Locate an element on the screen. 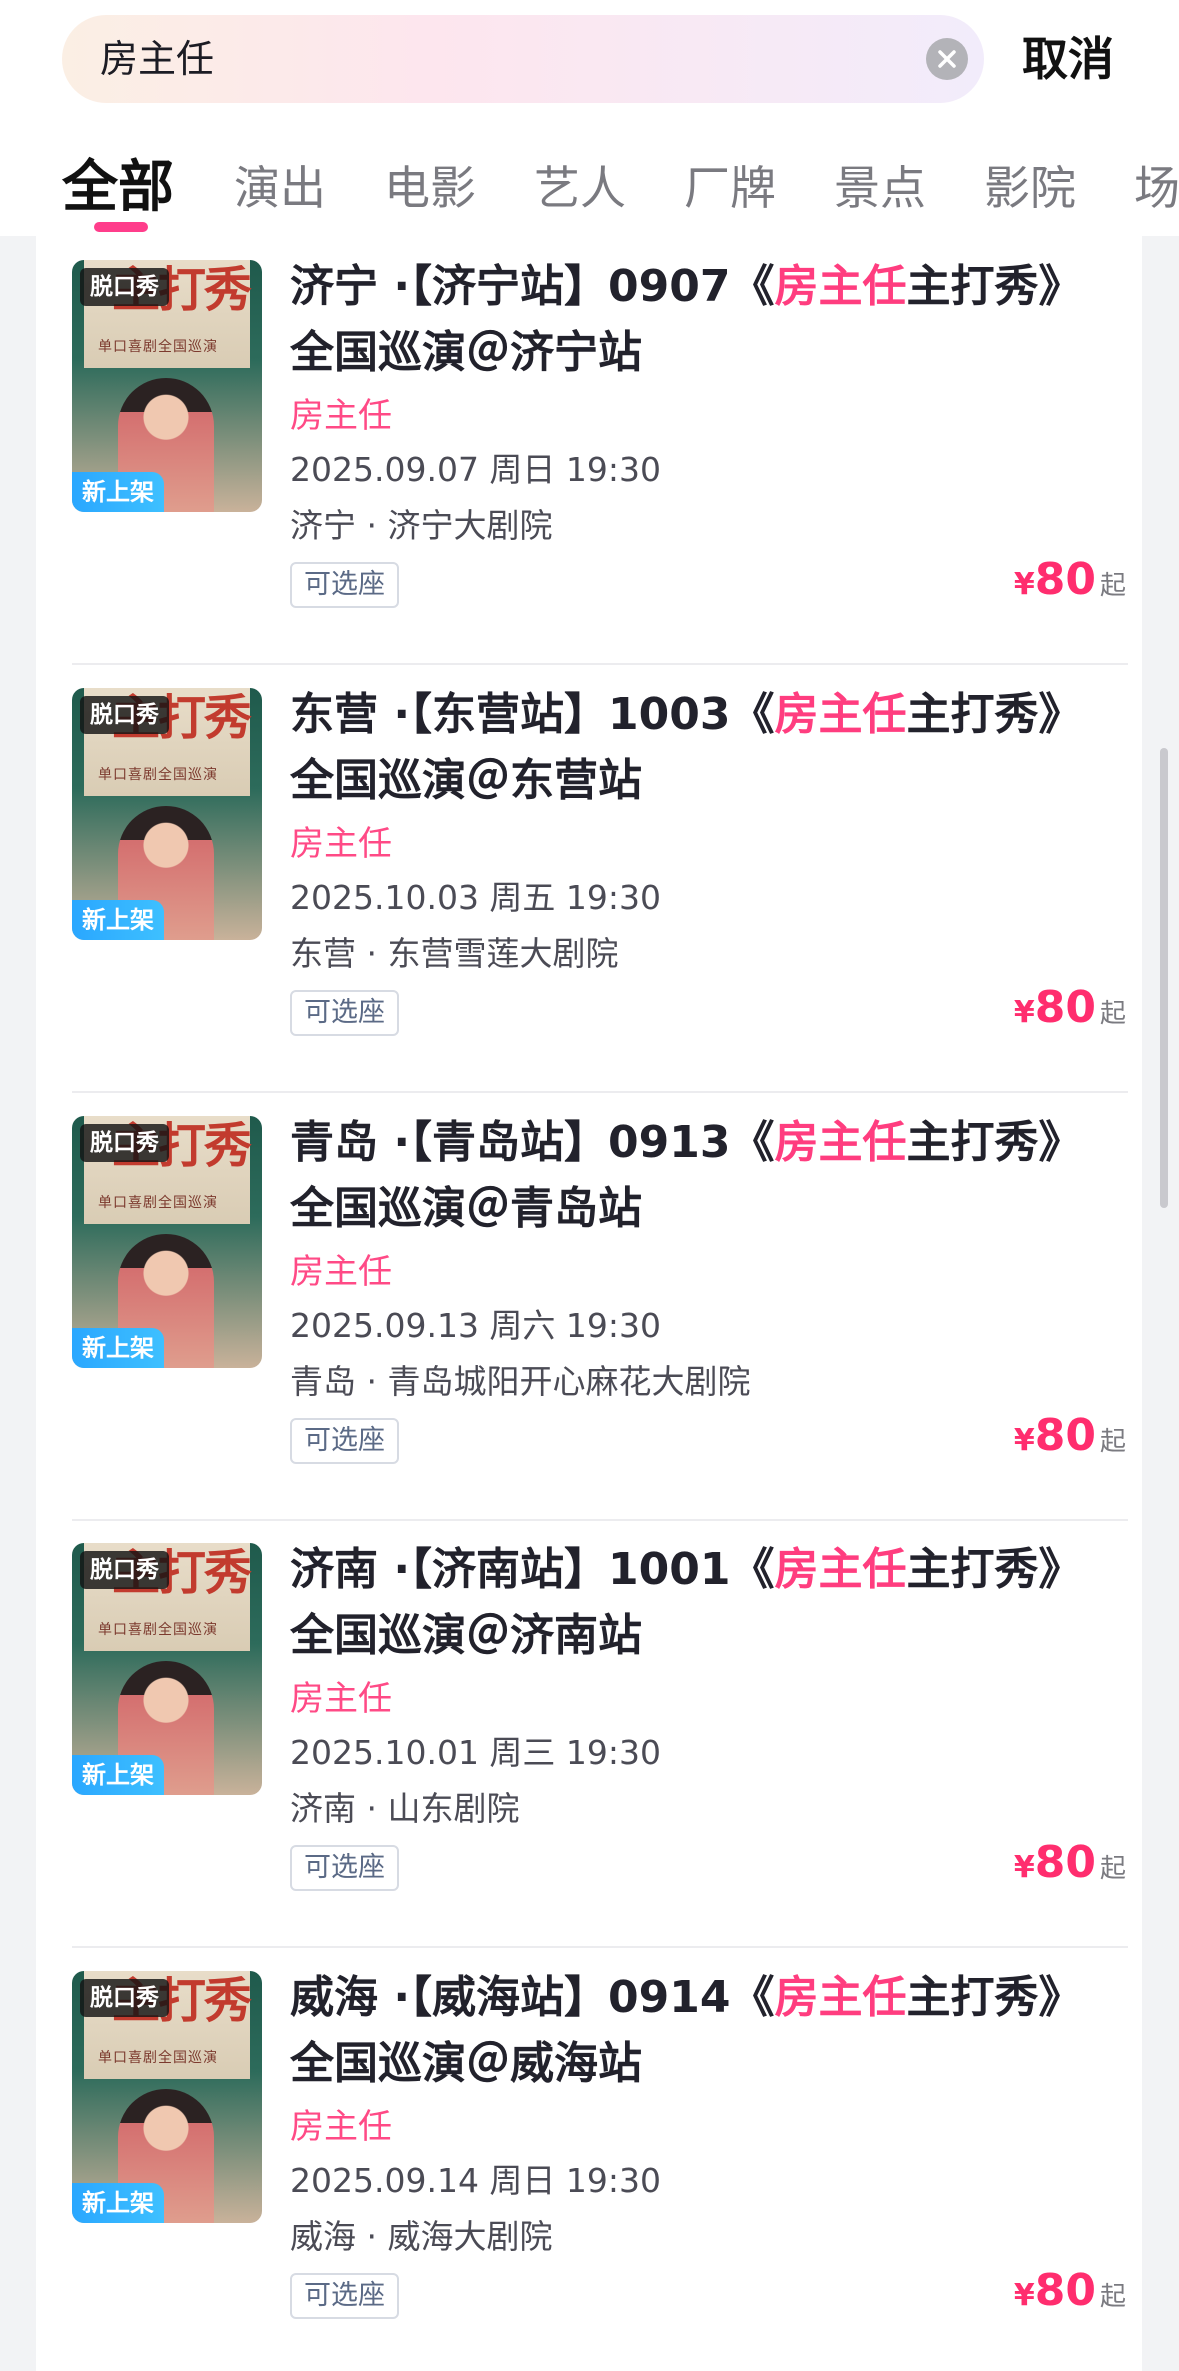 This screenshot has width=1179, height=2371. tab-shows: 演出 is located at coordinates (280, 188).